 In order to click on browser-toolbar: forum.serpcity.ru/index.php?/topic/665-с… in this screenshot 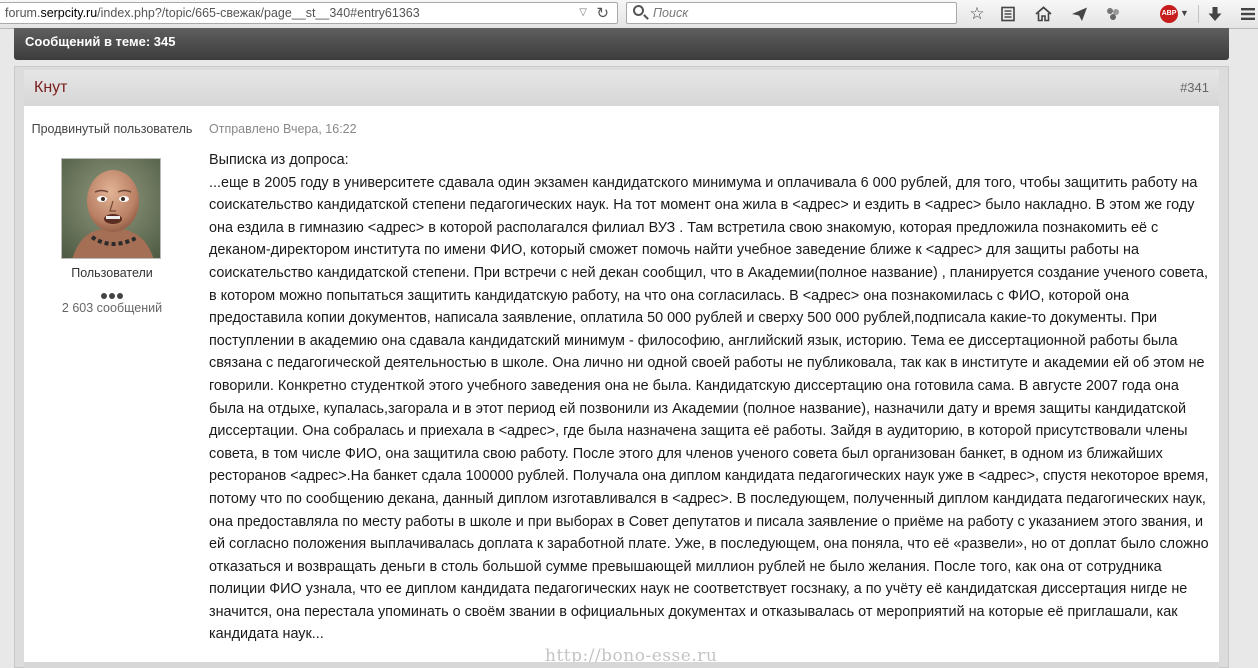, I will do `click(629, 14)`.